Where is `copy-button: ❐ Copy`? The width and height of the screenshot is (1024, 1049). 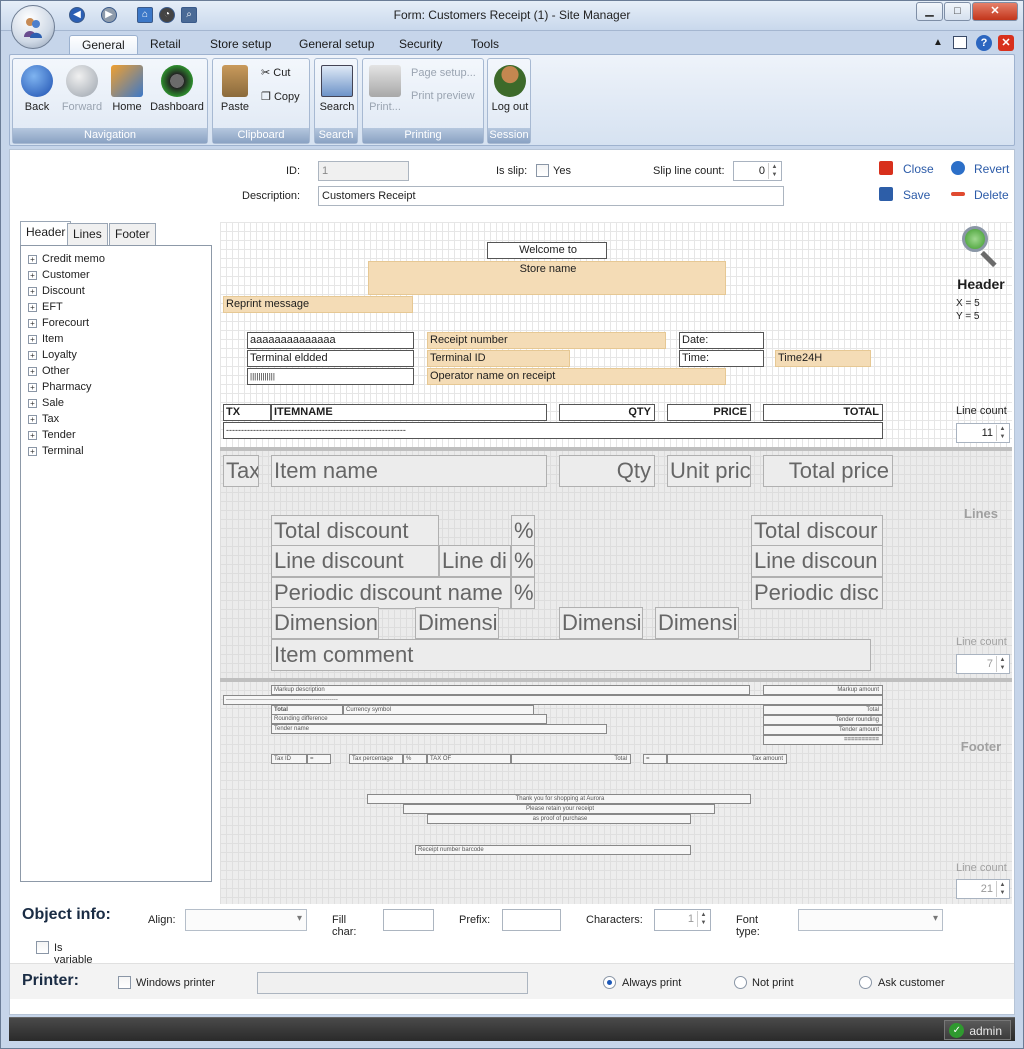 copy-button: ❐ Copy is located at coordinates (280, 97).